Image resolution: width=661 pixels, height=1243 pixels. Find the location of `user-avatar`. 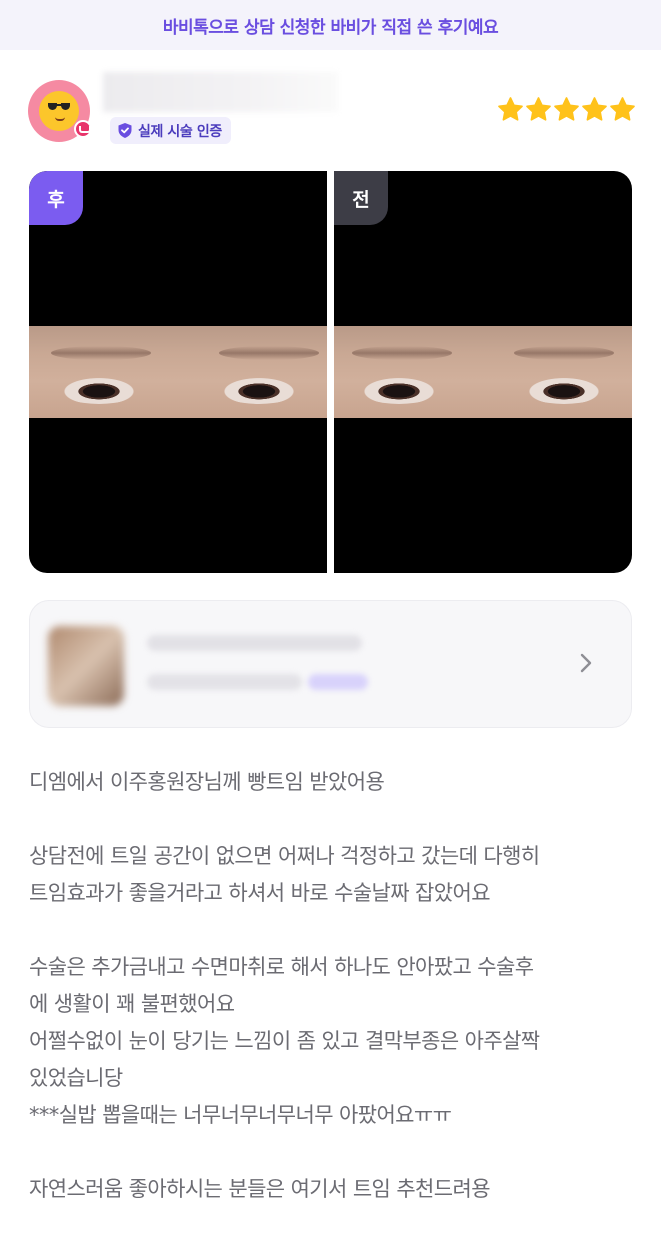

user-avatar is located at coordinates (60, 111).